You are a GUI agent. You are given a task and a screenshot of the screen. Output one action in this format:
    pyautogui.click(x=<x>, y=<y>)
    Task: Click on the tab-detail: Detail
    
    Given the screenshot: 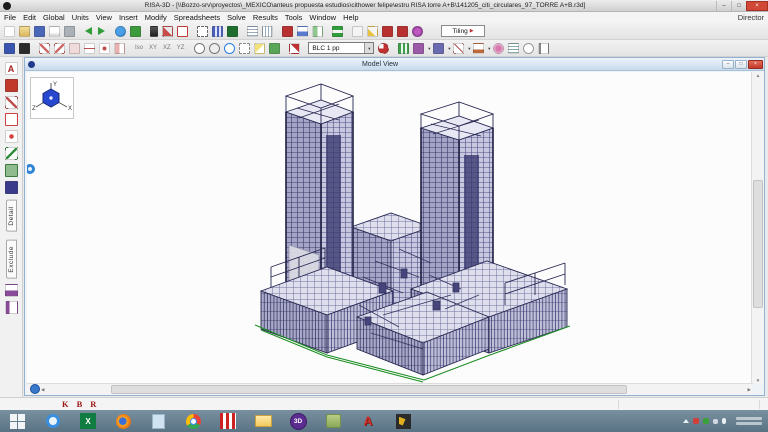 What is the action you would take?
    pyautogui.click(x=11, y=216)
    